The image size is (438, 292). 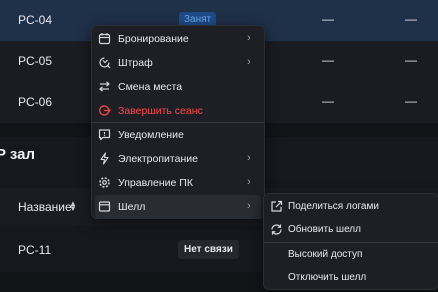 I want to click on menu-item-change-seat: Смена места, so click(x=178, y=87).